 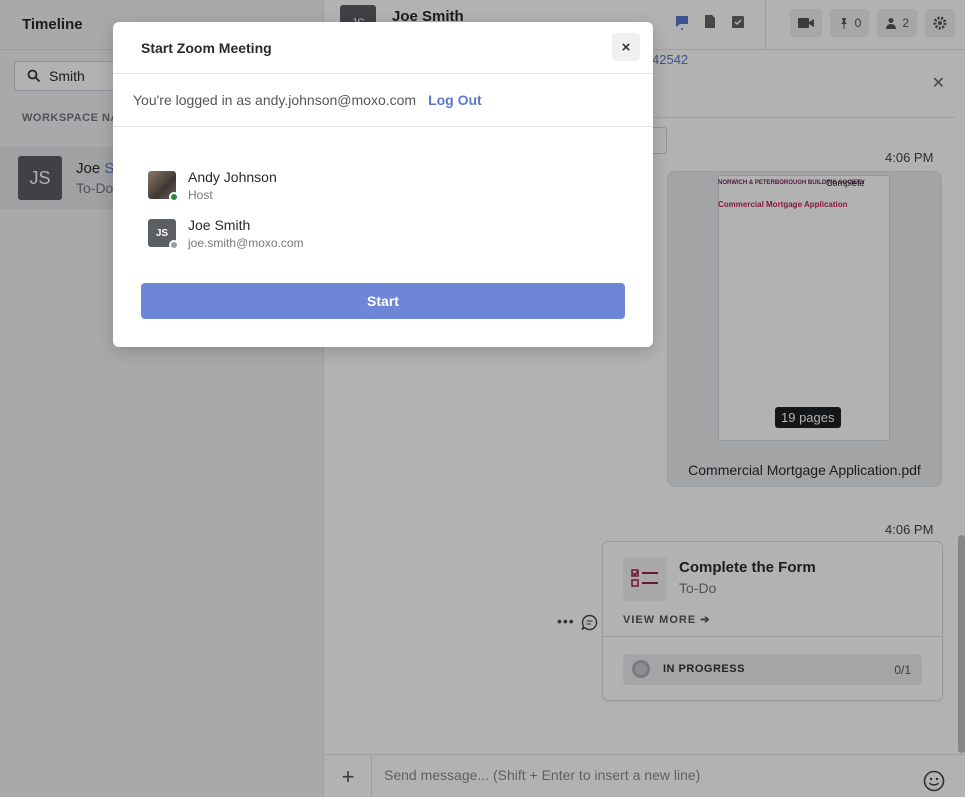 What do you see at coordinates (226, 185) in the screenshot?
I see `participant-host: Andy Johnson Host` at bounding box center [226, 185].